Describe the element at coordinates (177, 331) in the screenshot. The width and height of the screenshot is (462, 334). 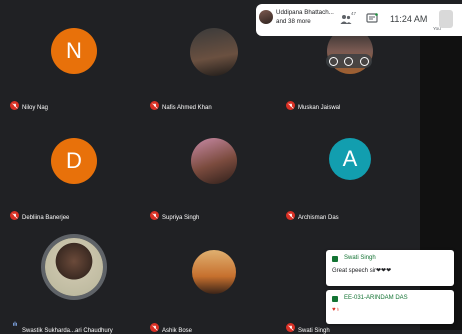
I see `participant-name: Ashik Bose` at that location.